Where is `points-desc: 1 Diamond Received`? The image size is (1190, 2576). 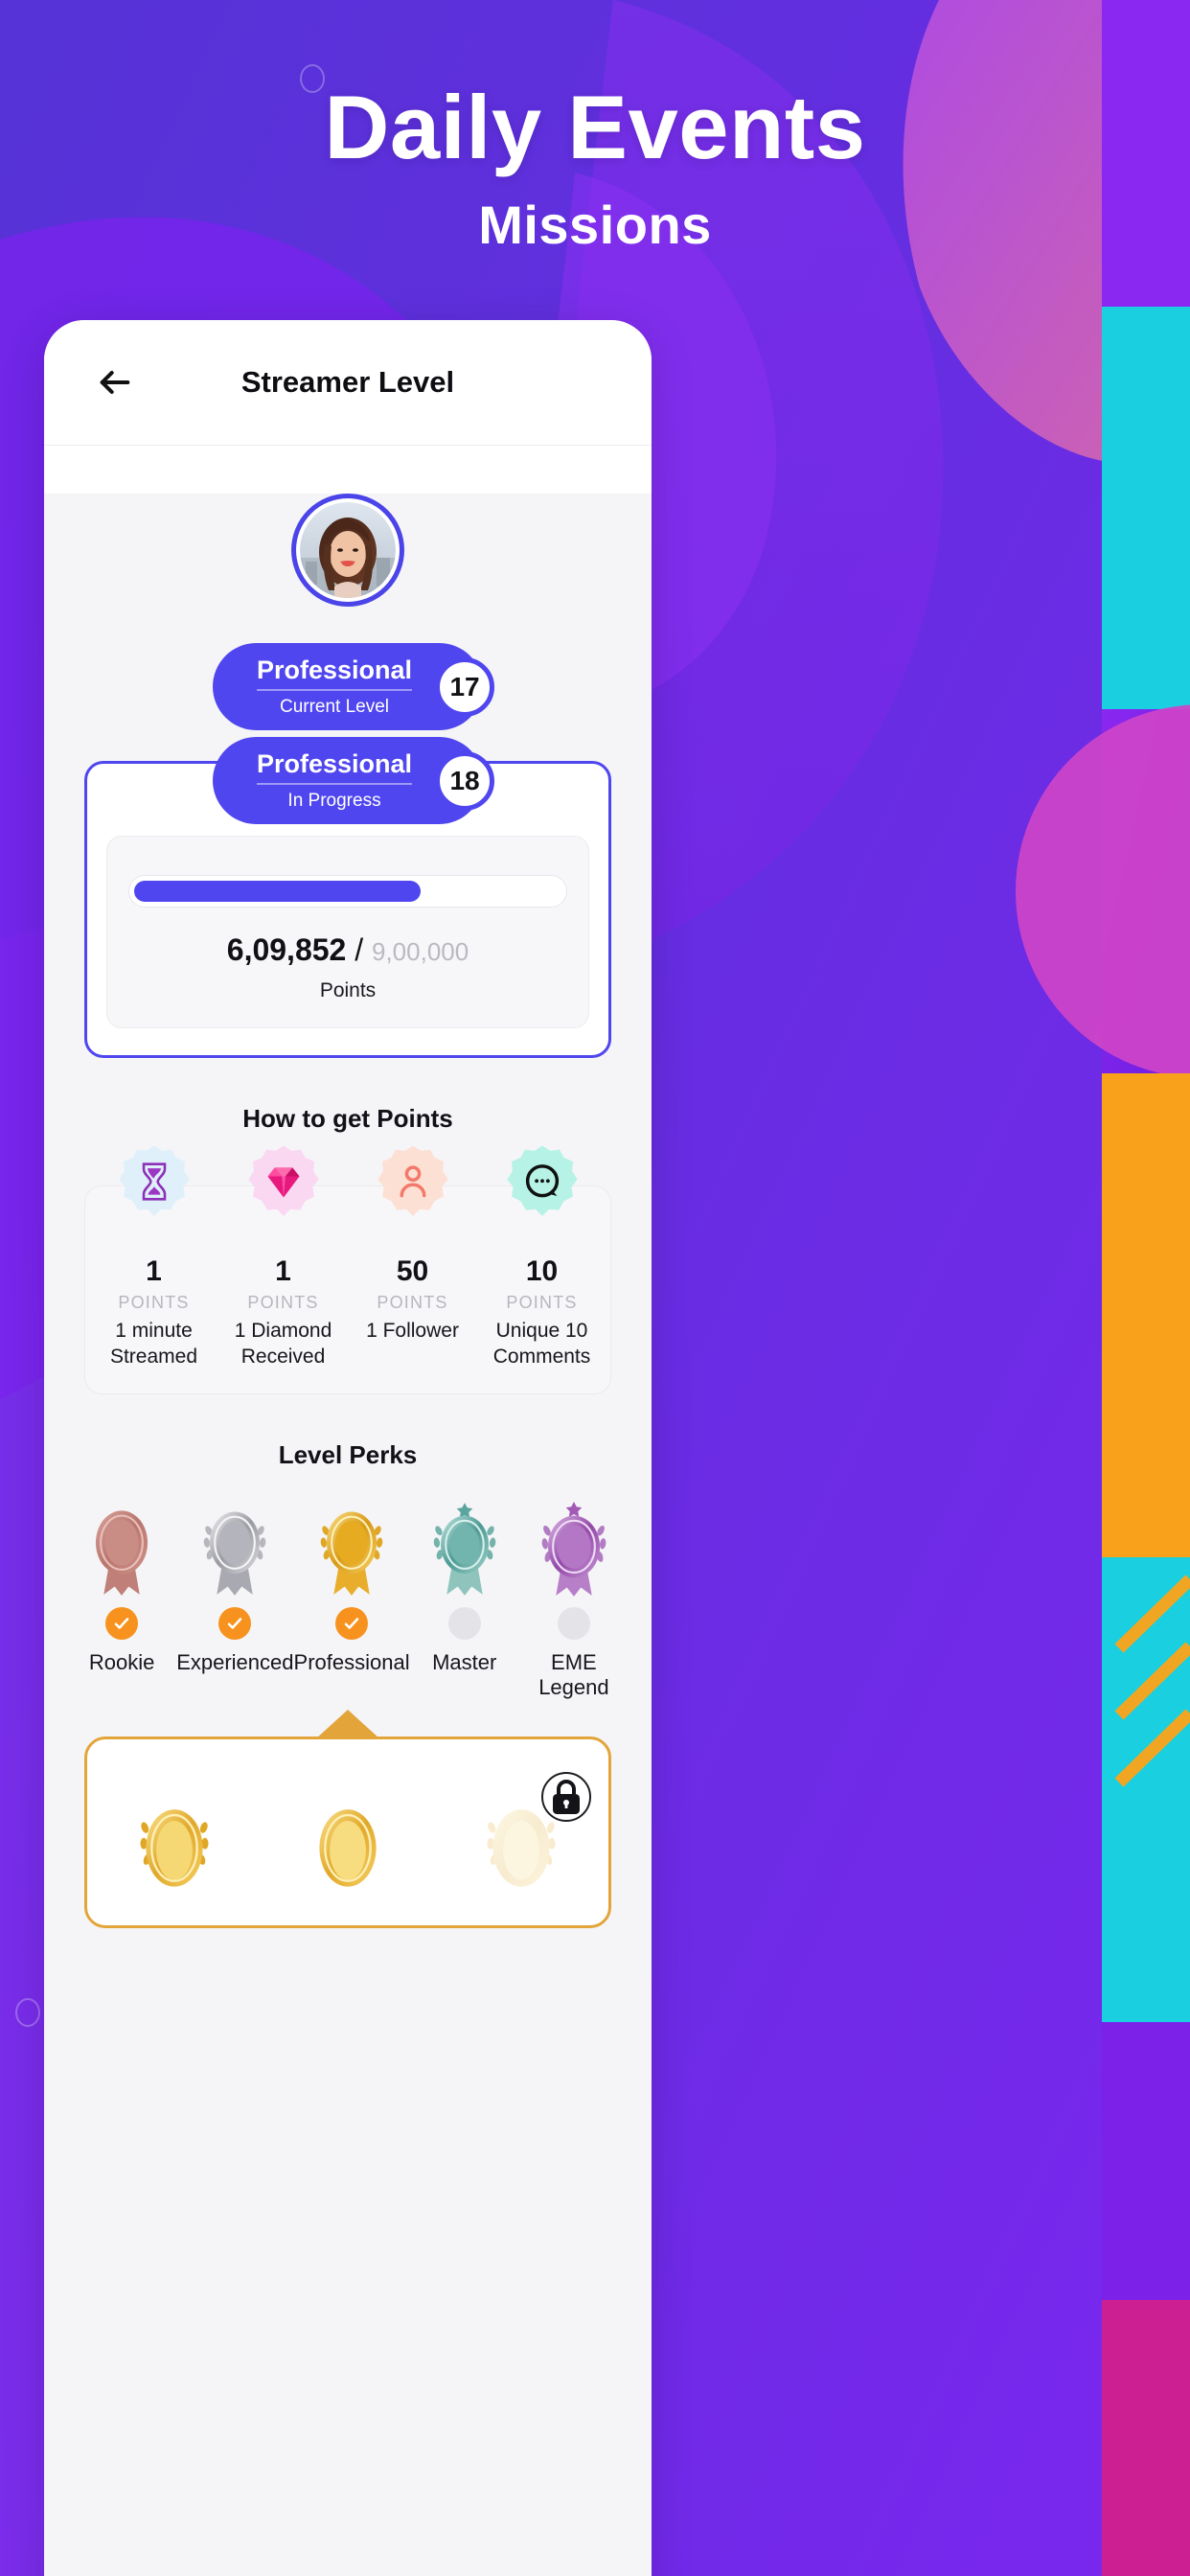
points-desc: 1 Diamond Received is located at coordinates (283, 1344).